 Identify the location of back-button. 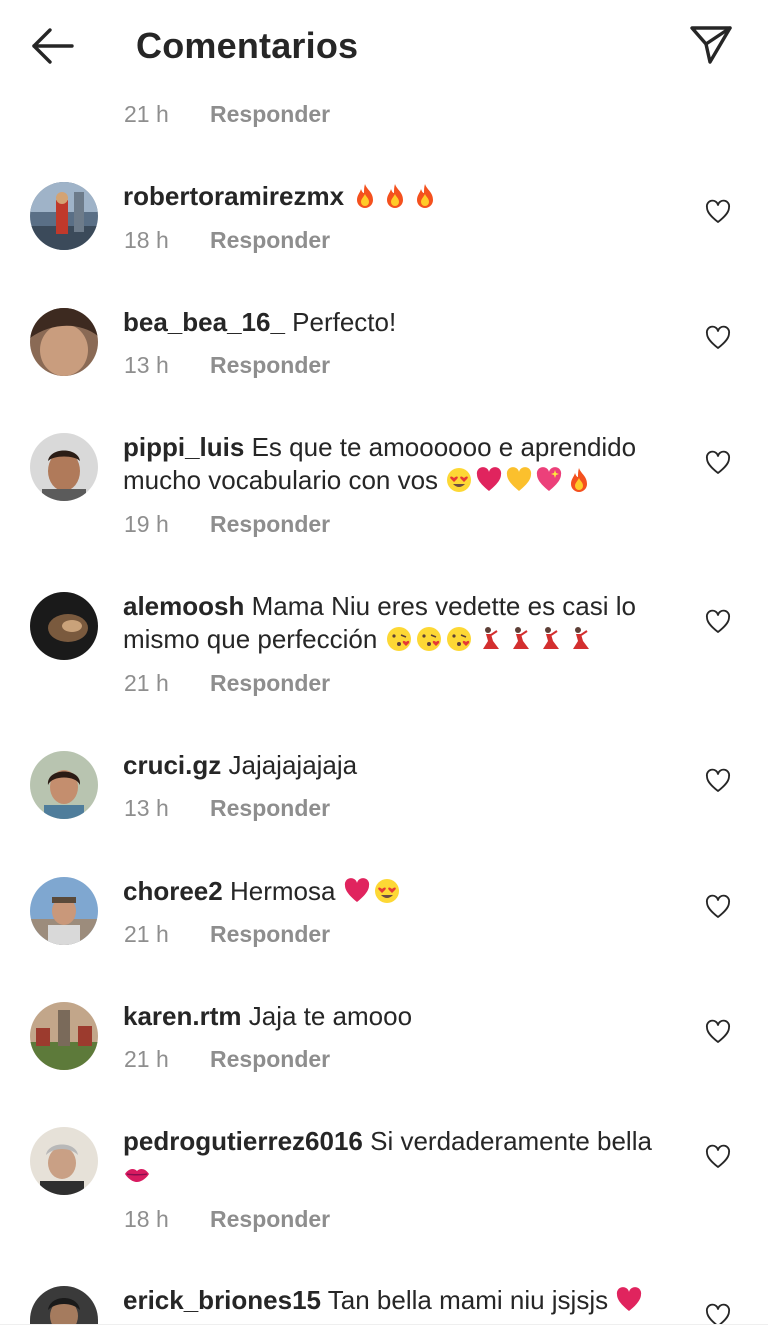
(52, 46).